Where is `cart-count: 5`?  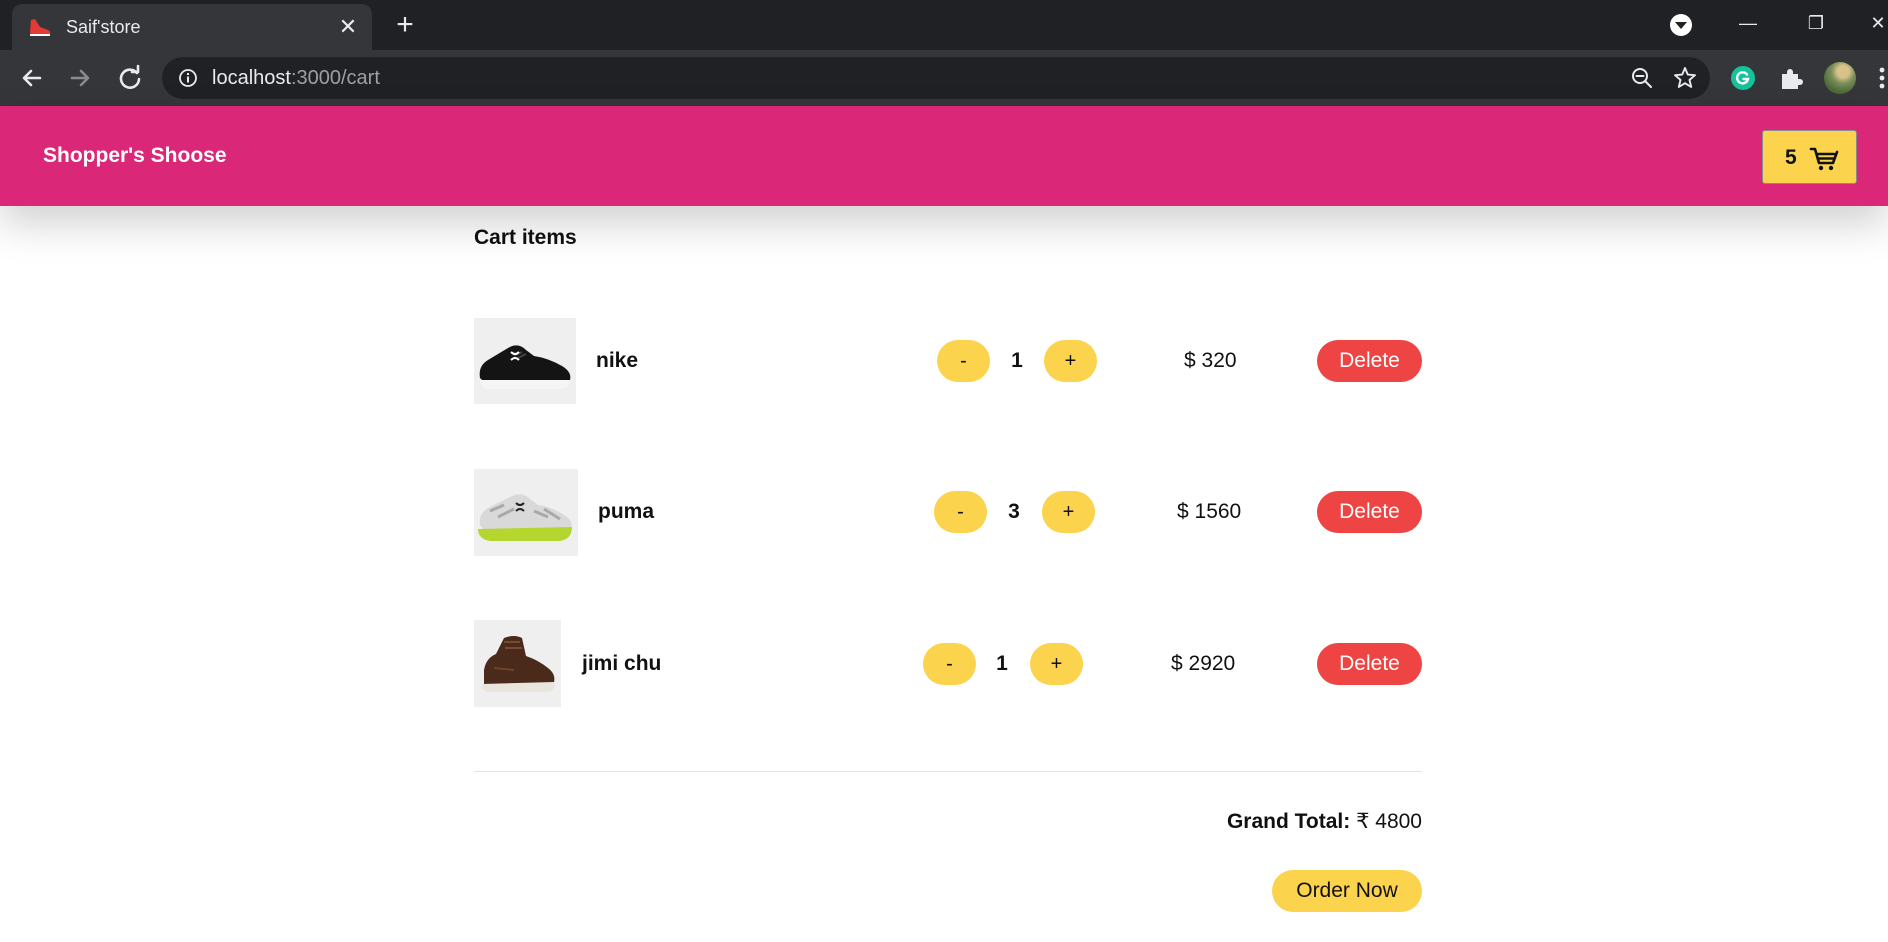
cart-count: 5 is located at coordinates (1791, 157).